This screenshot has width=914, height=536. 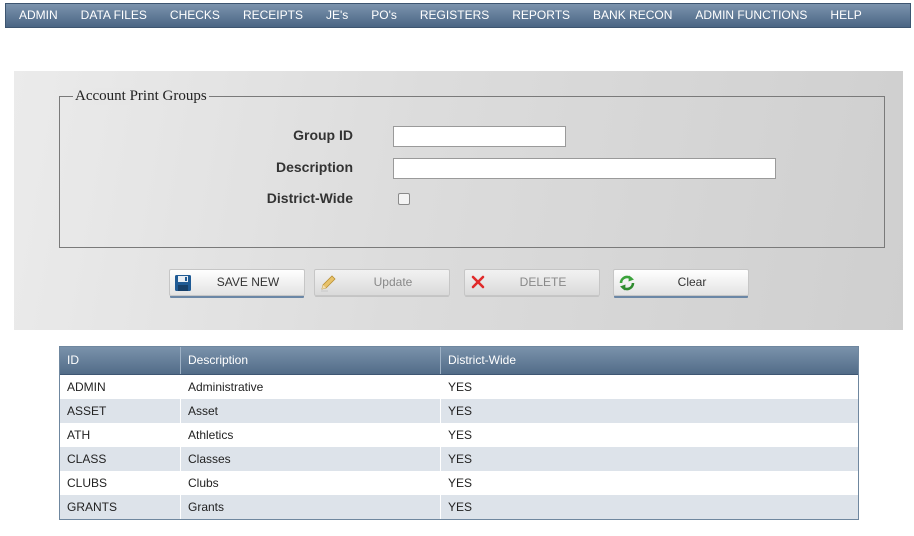 I want to click on cell-description: Administrative, so click(x=311, y=387).